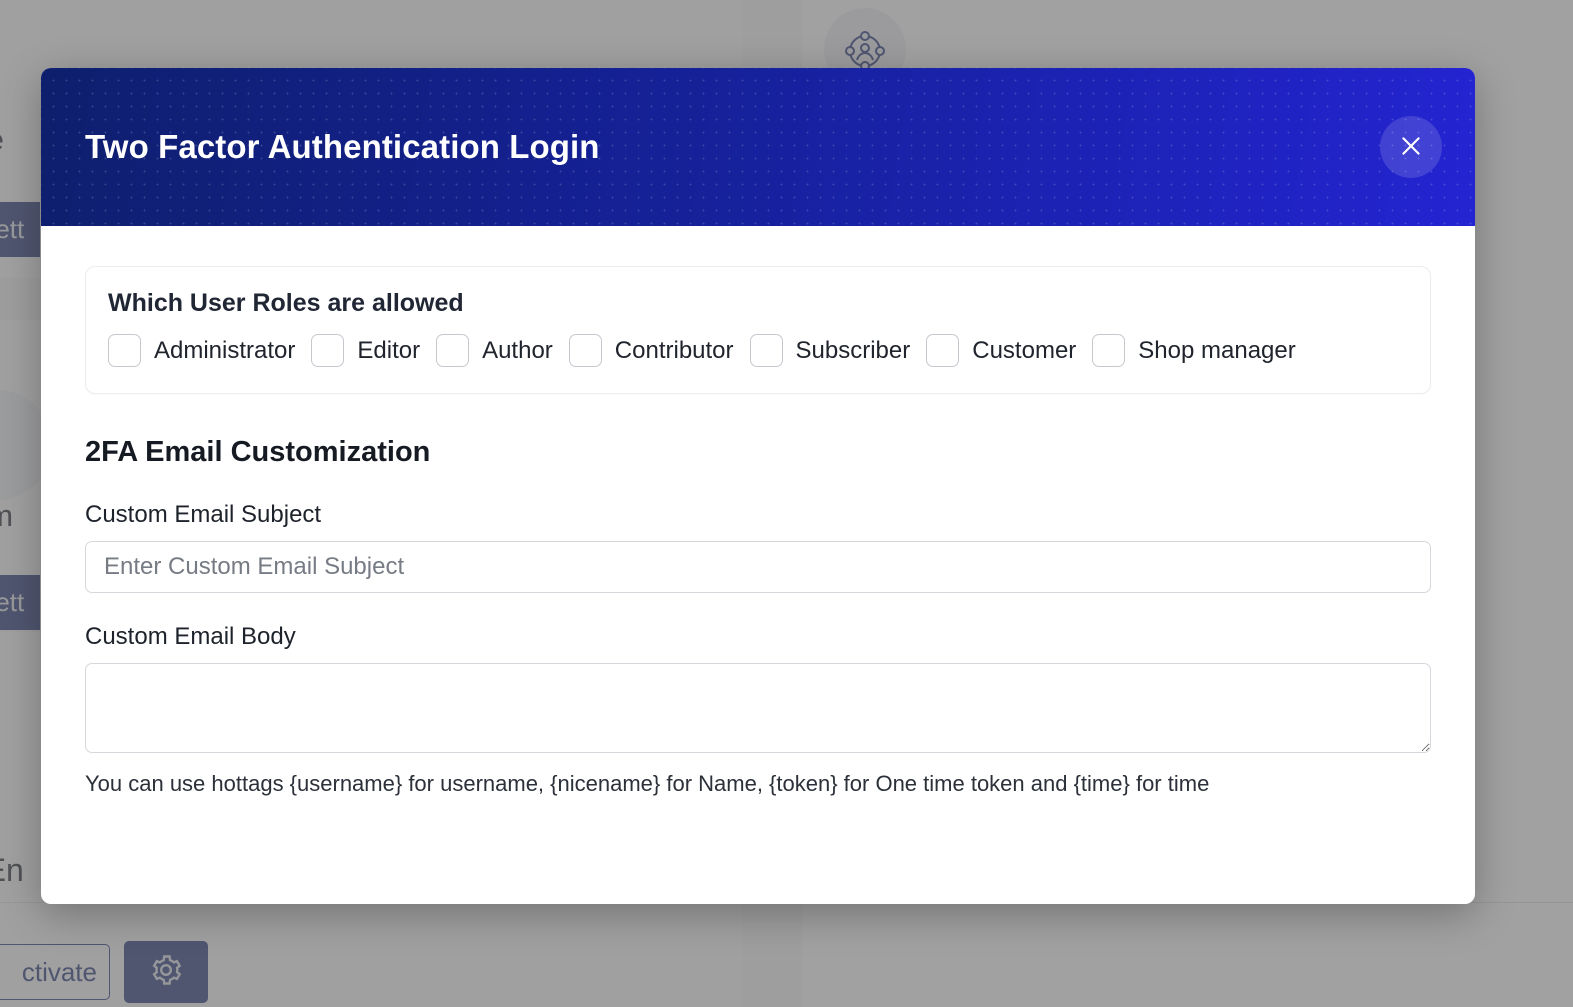  I want to click on role-checkbox-administrator: Administrator, so click(201, 350).